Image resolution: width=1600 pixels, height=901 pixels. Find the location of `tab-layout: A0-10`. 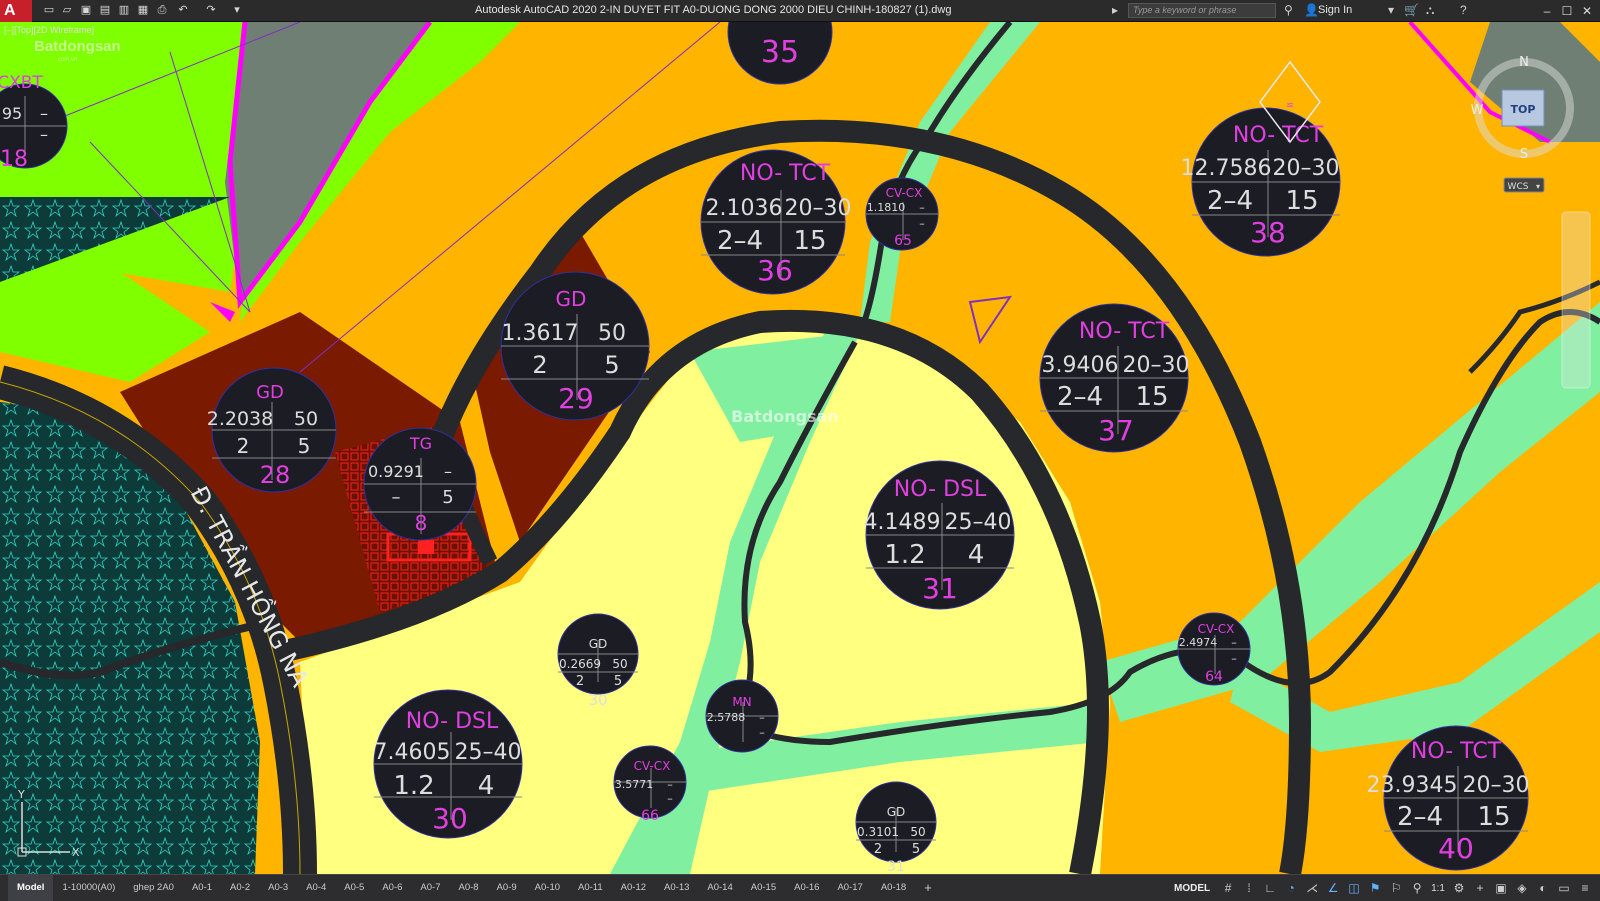

tab-layout: A0-10 is located at coordinates (547, 888).